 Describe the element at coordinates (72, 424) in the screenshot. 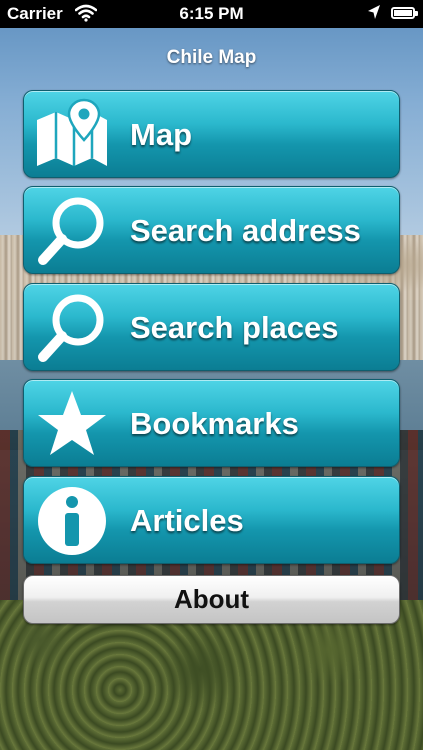

I see `star-icon` at that location.